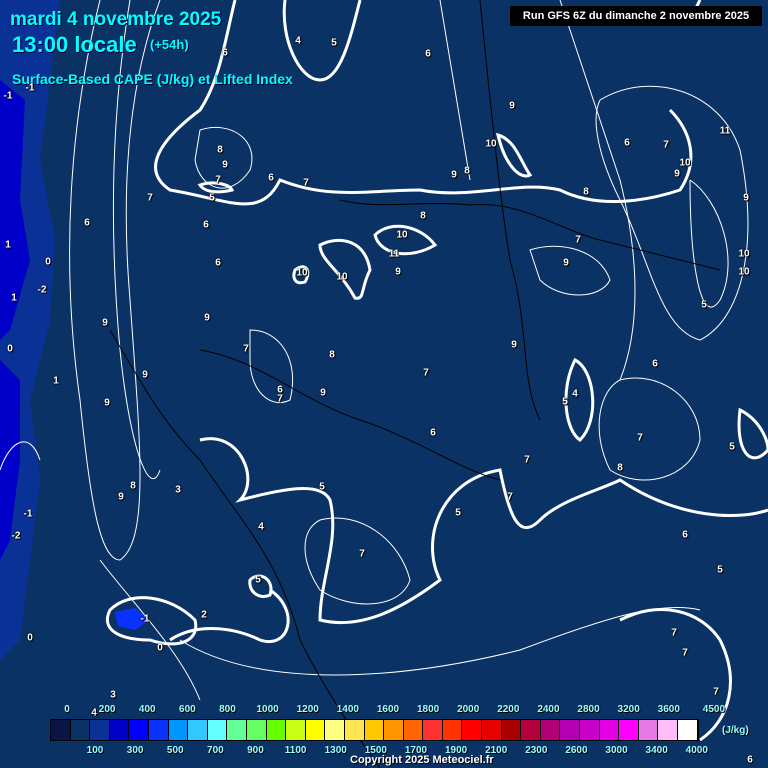  Describe the element at coordinates (215, 750) in the screenshot. I see `scale-label-bottom: 700` at that location.